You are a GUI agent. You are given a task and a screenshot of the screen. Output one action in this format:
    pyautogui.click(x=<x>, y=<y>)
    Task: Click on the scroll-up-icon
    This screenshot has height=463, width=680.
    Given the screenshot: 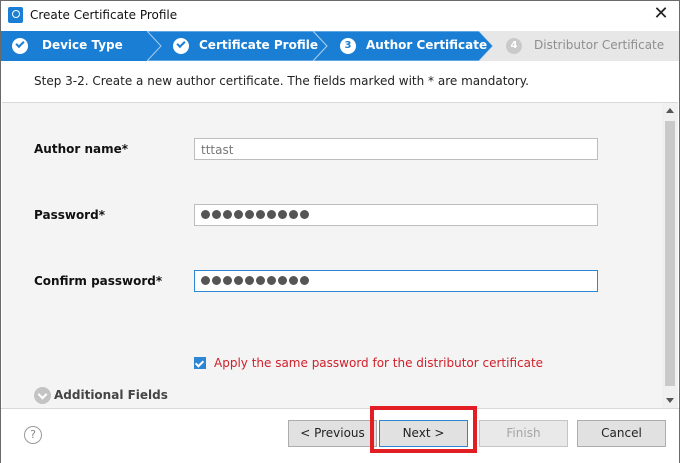 What is the action you would take?
    pyautogui.click(x=670, y=110)
    